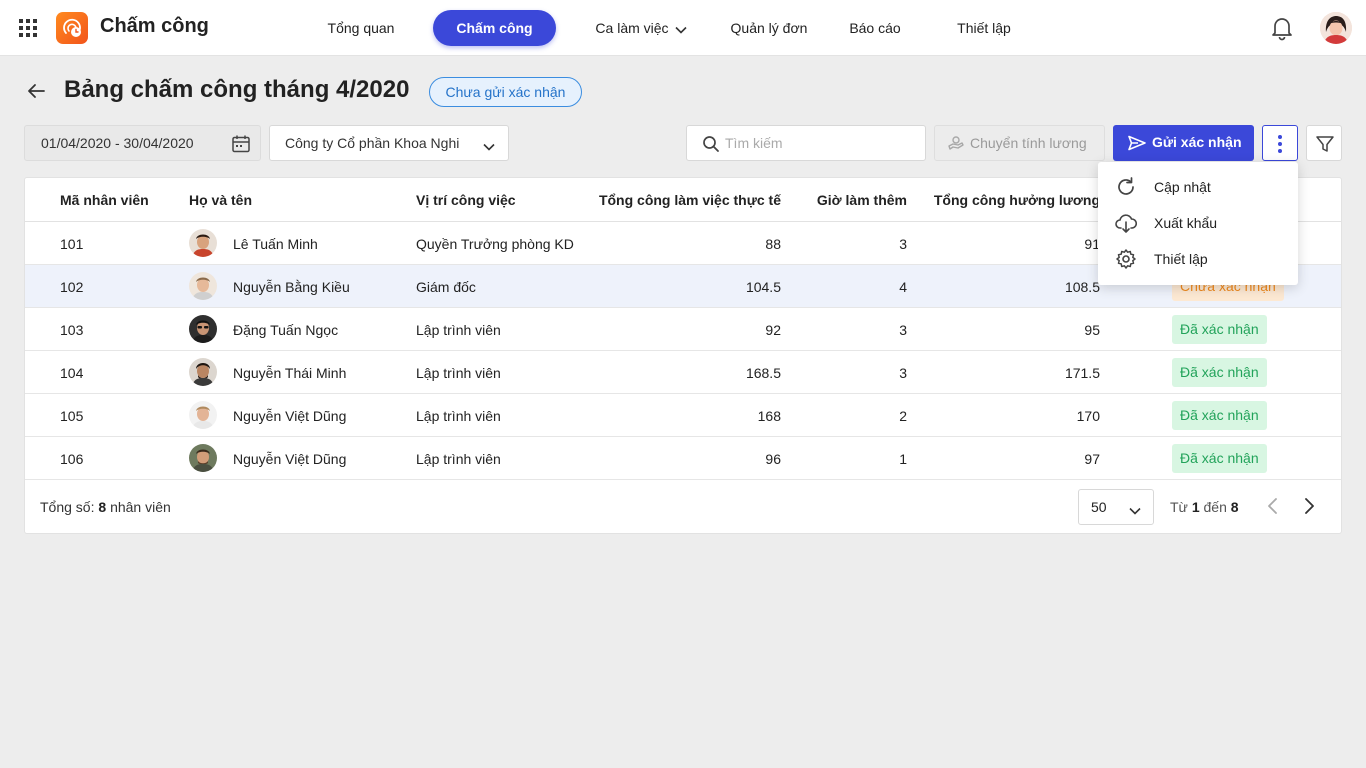 The image size is (1366, 768). I want to click on cell-actual-workdays: 168, so click(769, 416).